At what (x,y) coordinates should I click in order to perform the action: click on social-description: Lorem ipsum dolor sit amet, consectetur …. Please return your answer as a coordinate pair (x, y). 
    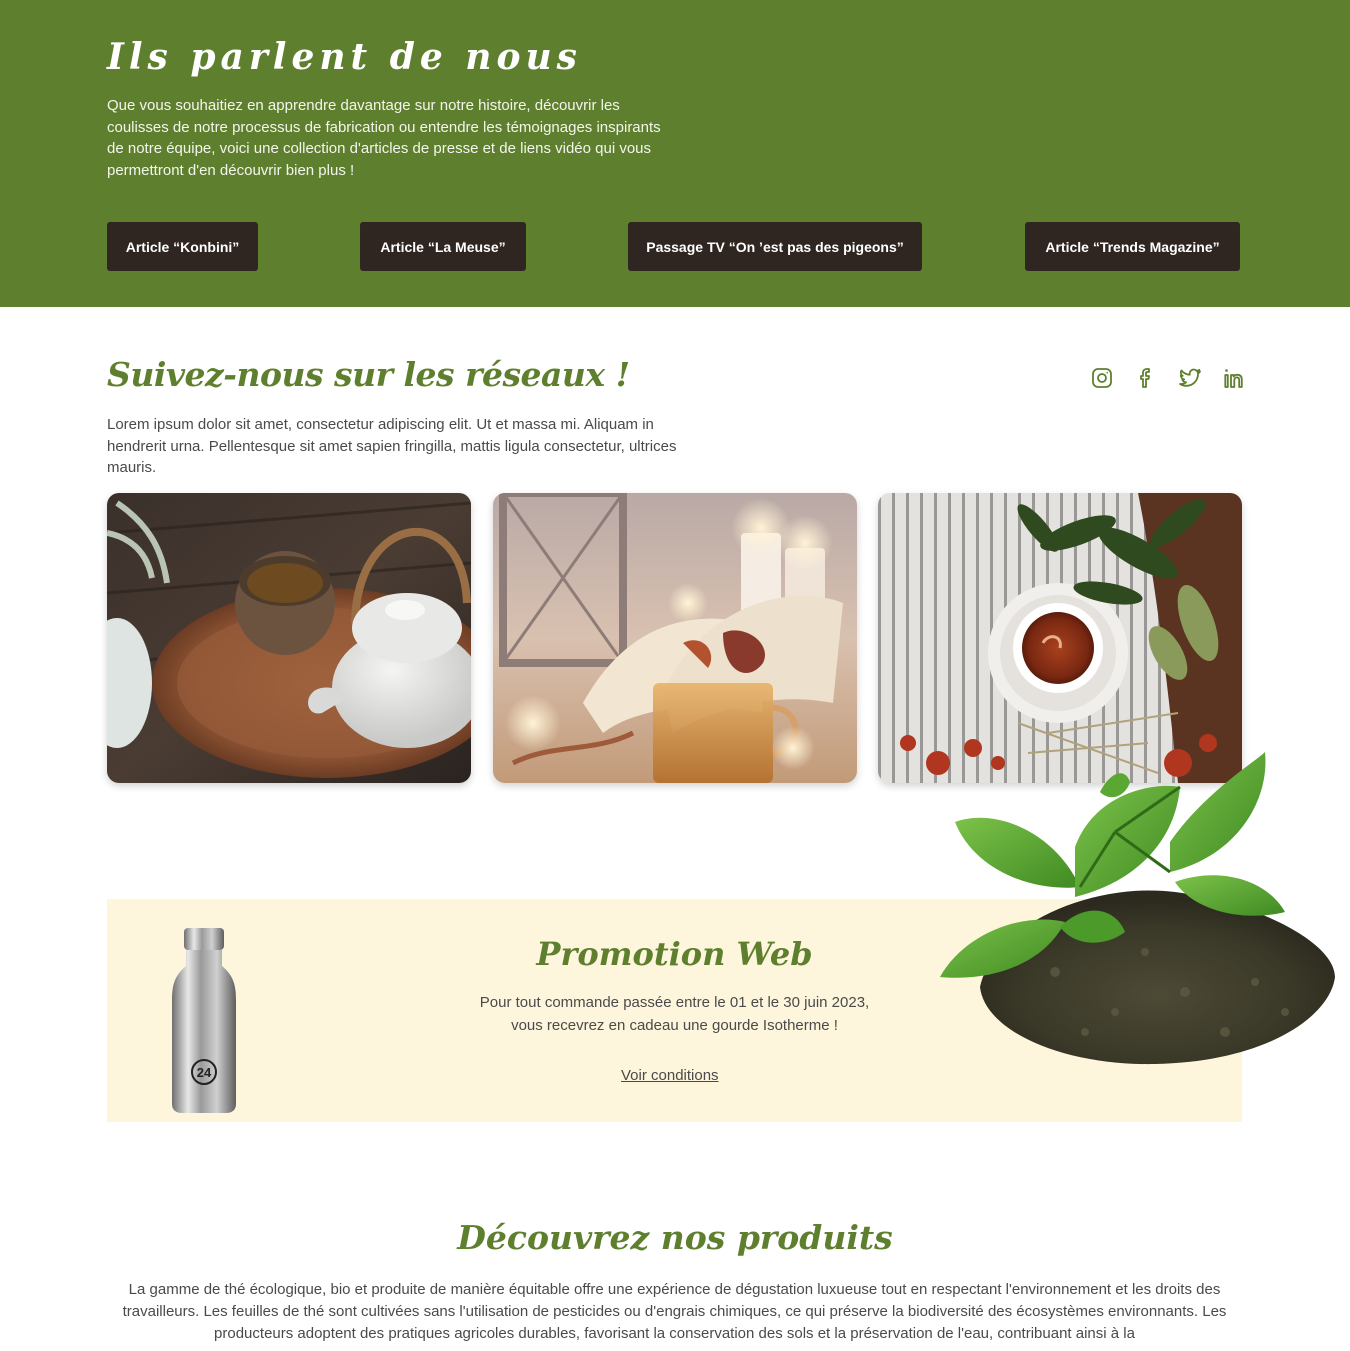
    Looking at the image, I should click on (392, 446).